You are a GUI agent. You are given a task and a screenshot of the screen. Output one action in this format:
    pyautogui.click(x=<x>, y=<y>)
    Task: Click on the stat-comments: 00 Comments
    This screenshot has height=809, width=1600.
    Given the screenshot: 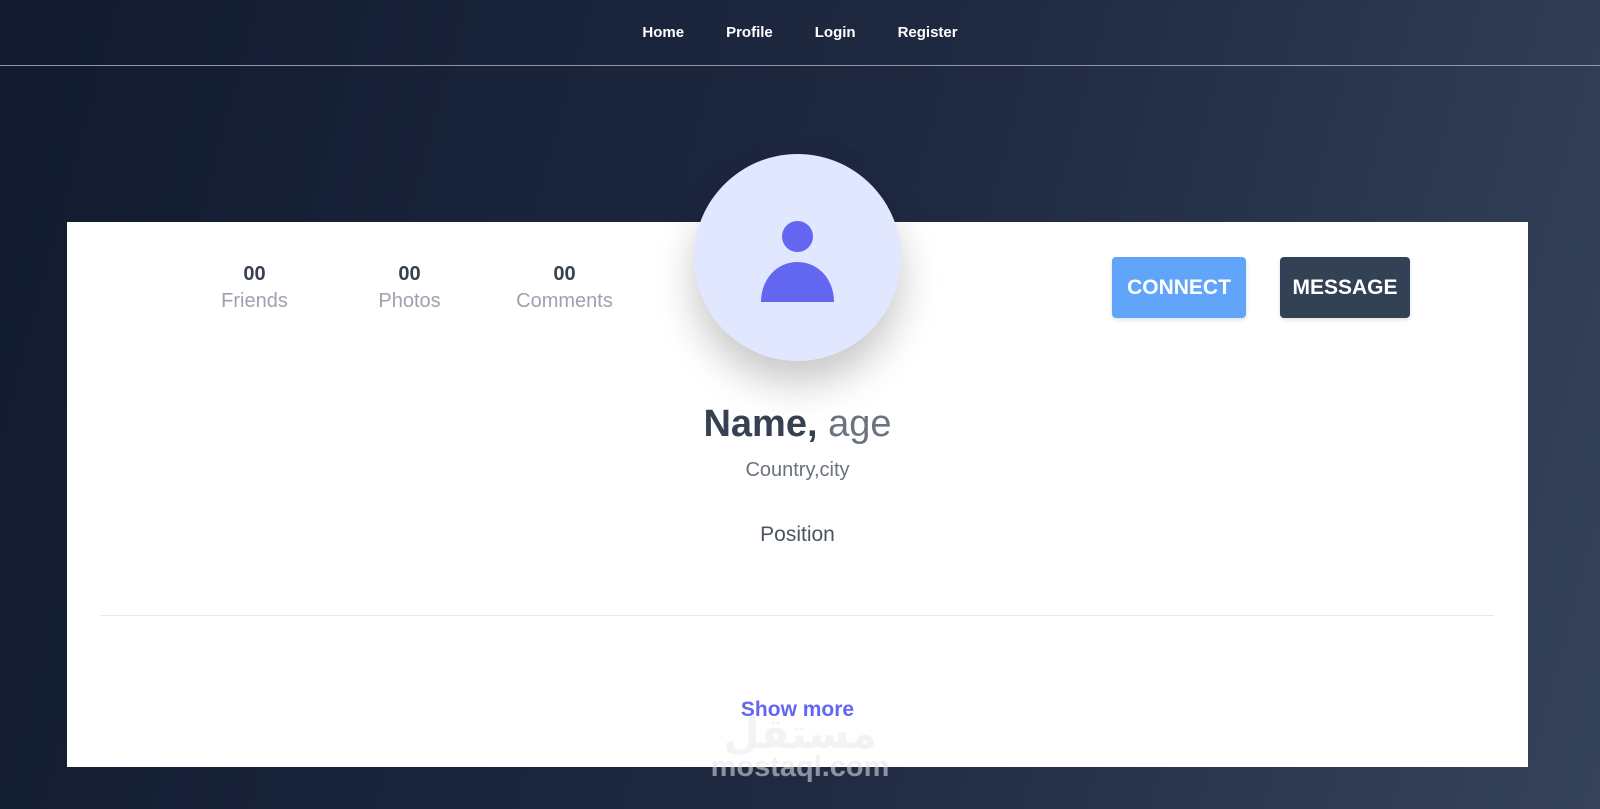 What is the action you would take?
    pyautogui.click(x=564, y=289)
    